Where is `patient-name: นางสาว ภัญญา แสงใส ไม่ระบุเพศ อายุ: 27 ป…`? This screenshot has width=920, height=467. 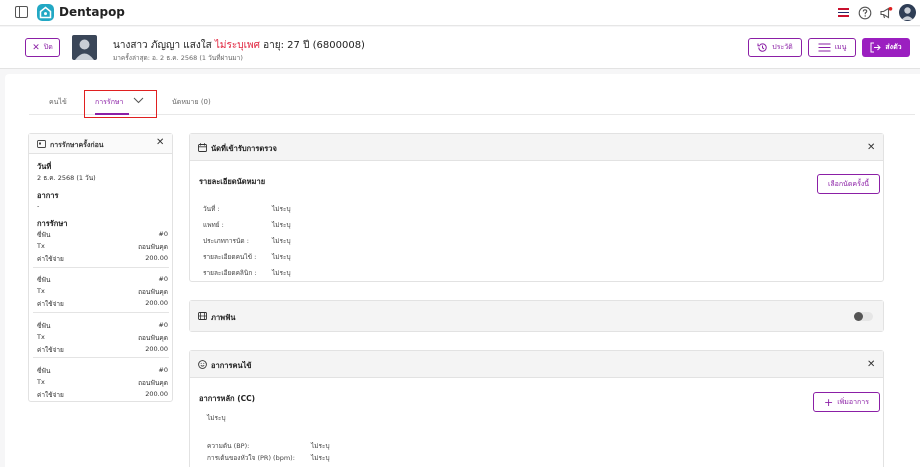 patient-name: นางสาว ภัญญา แสงใส ไม่ระบุเพศ อายุ: 27 ป… is located at coordinates (239, 45).